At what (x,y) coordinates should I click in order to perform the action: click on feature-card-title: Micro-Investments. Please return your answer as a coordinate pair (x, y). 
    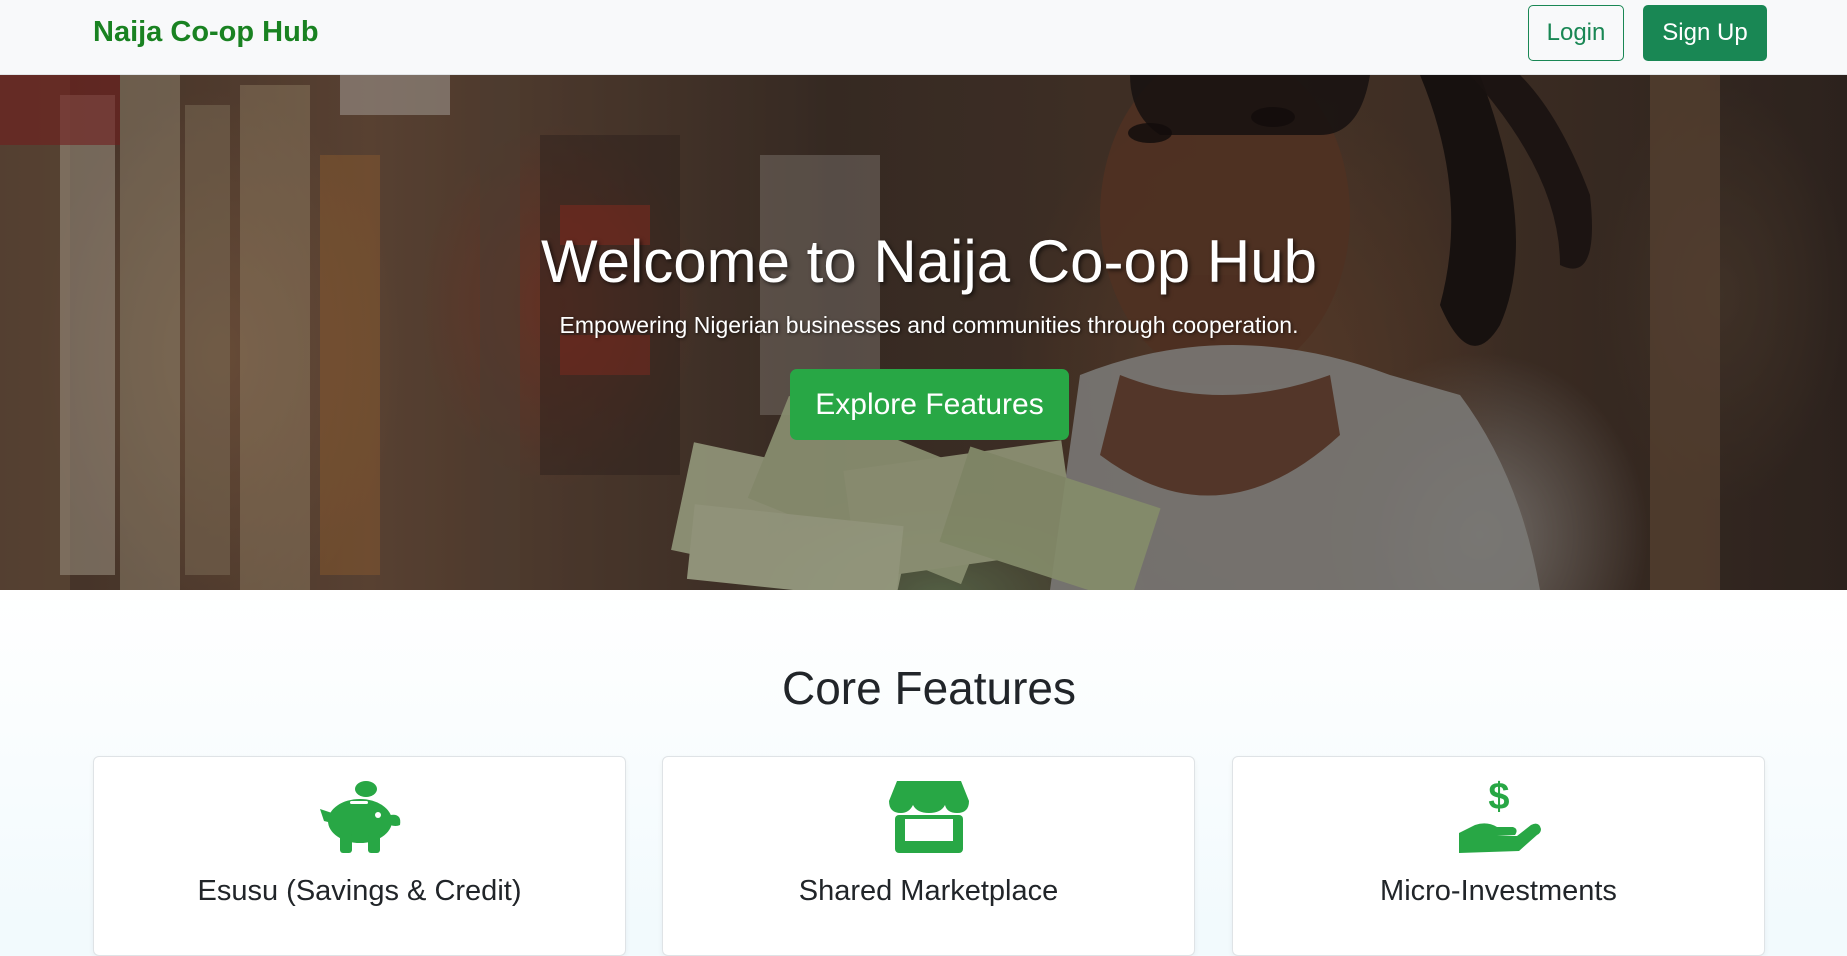
    Looking at the image, I should click on (1498, 891).